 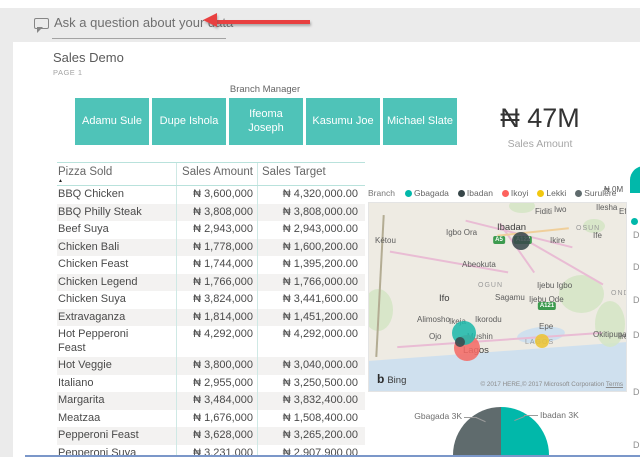 What do you see at coordinates (308, 195) in the screenshot?
I see `cell-sales-target: ₦ 4,320,000.00` at bounding box center [308, 195].